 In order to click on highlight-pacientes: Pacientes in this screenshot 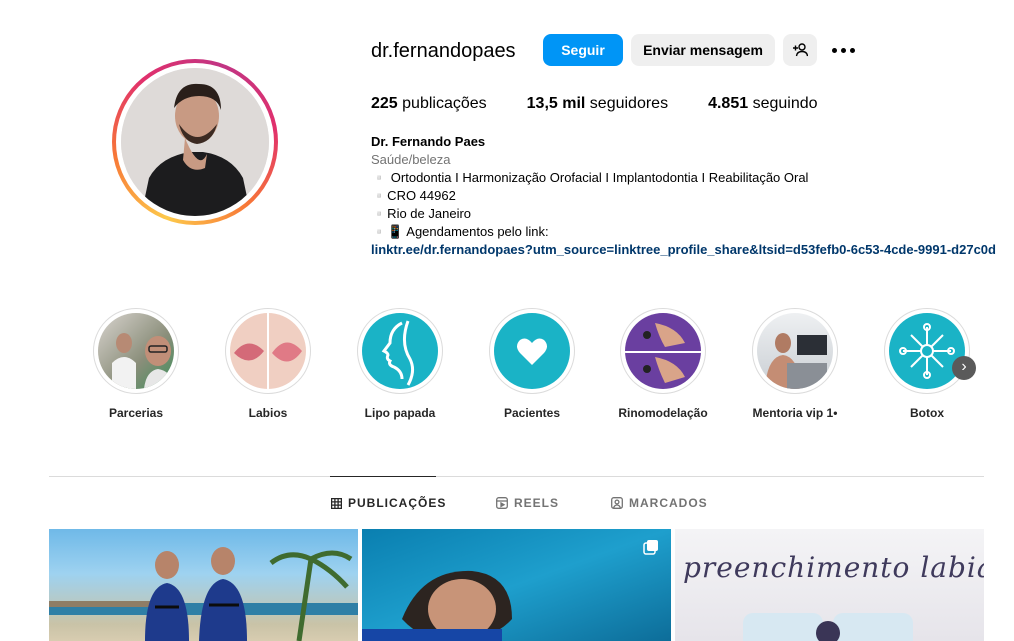, I will do `click(532, 364)`.